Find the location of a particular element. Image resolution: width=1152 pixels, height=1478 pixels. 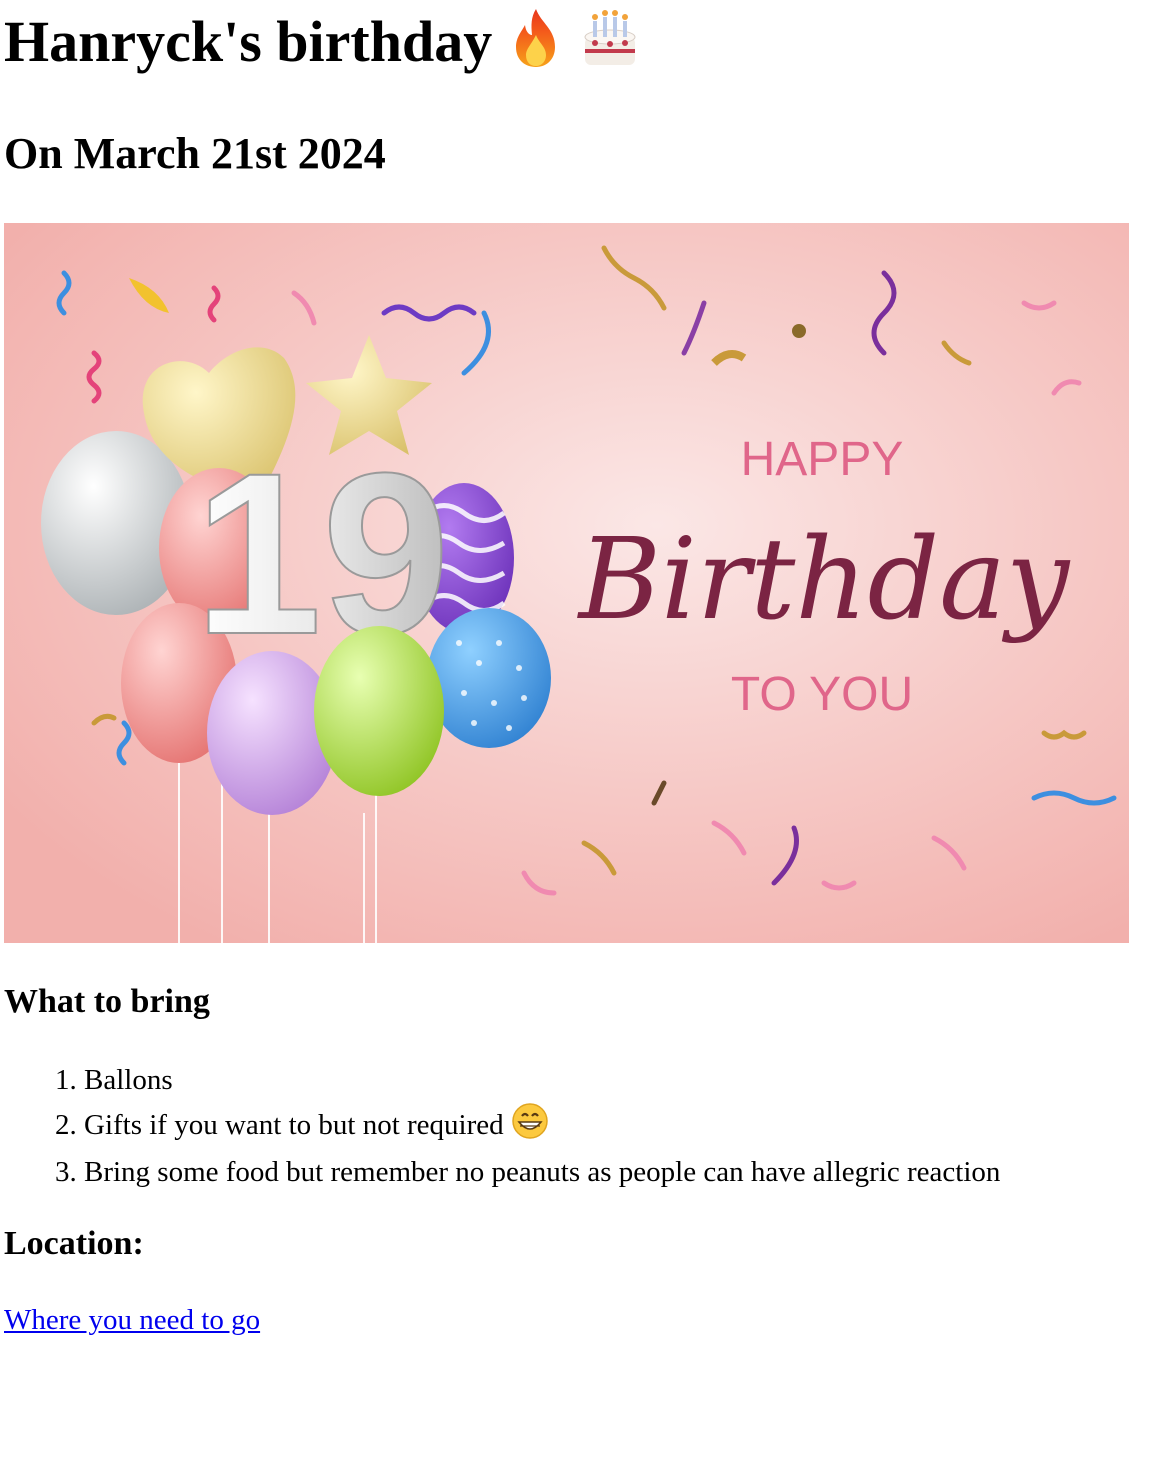

list-item: Gifts if you want to but not required is located at coordinates (542, 1127).